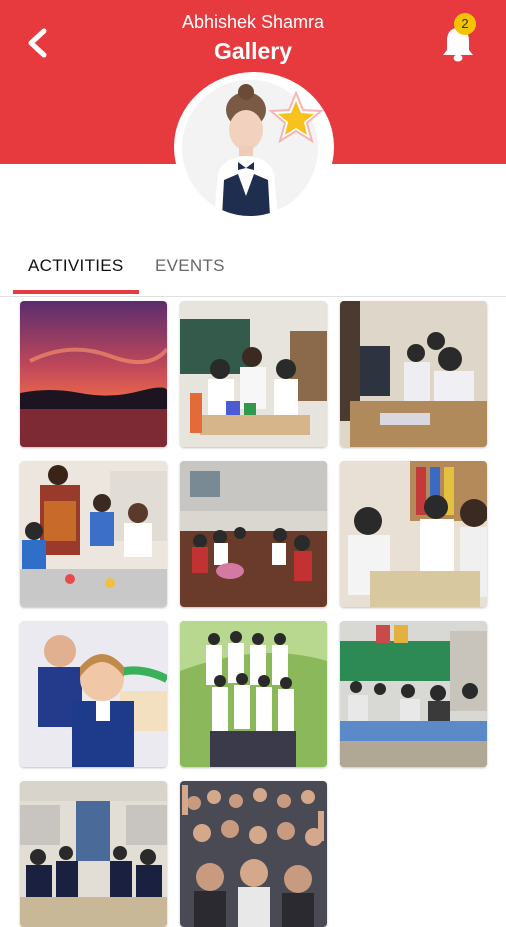  Describe the element at coordinates (93, 534) in the screenshot. I see `gallery-image-teacher-craft` at that location.